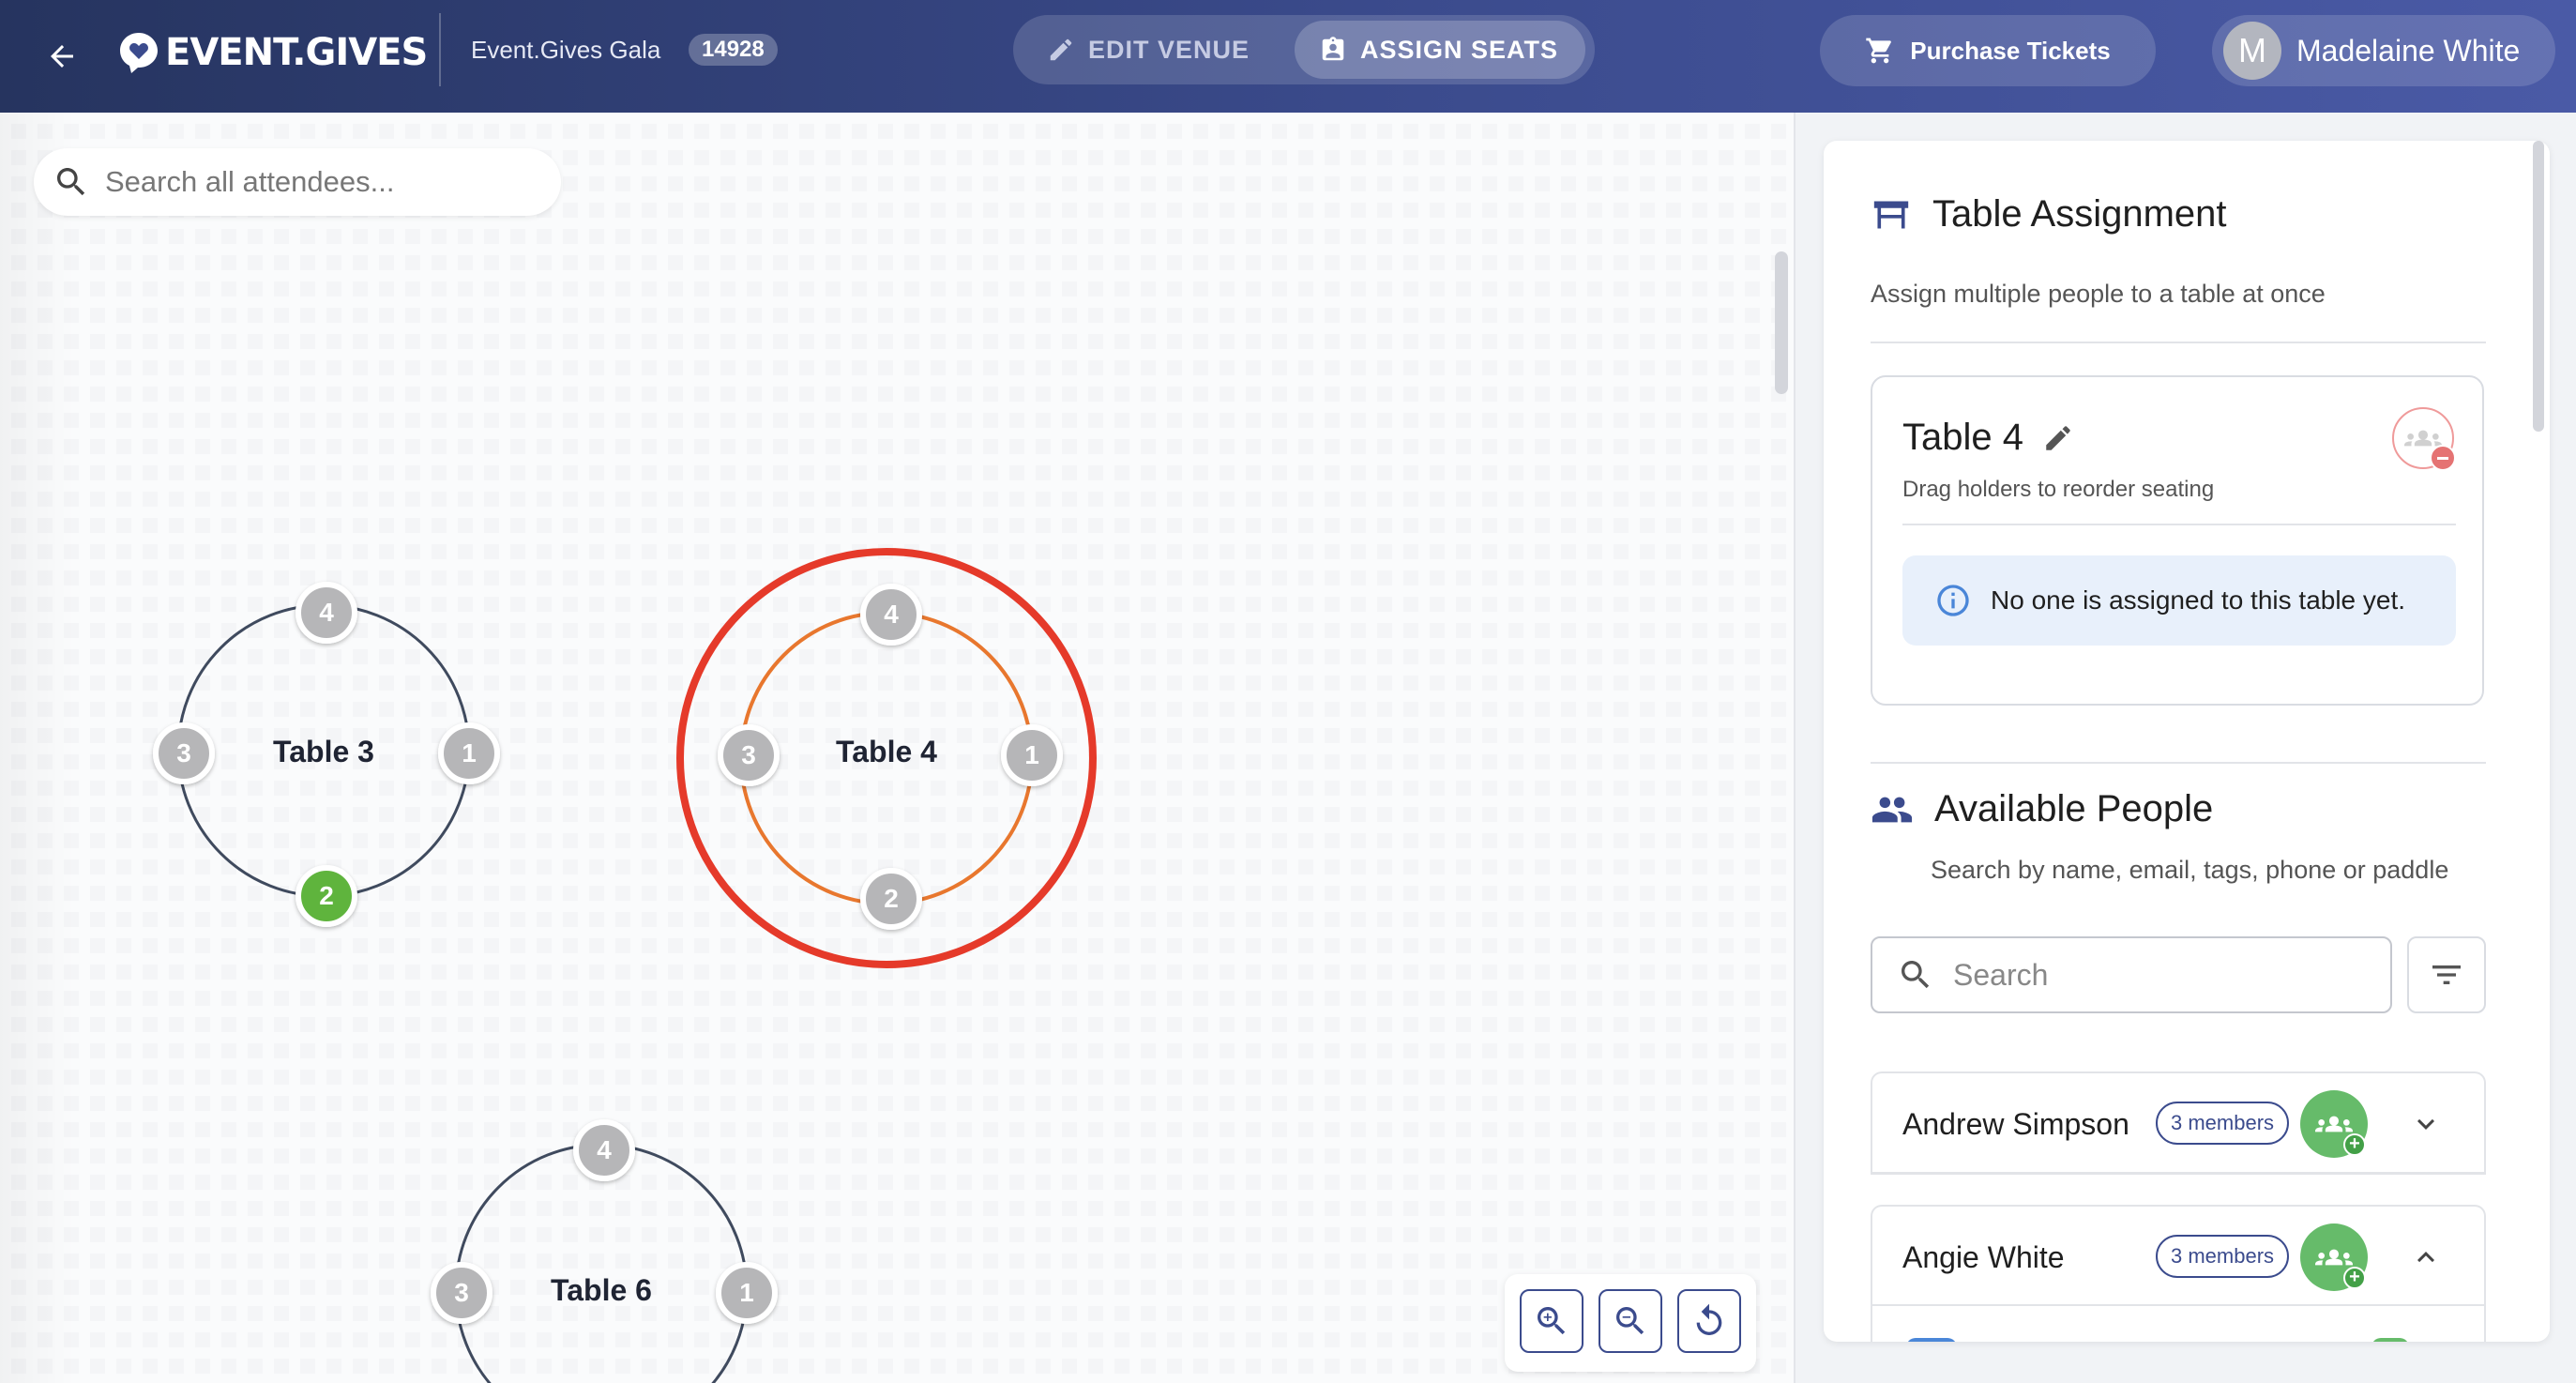  Describe the element at coordinates (440, 50) in the screenshot. I see `header-divider` at that location.